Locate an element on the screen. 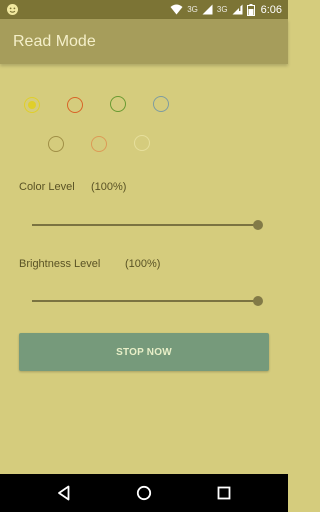 The image size is (320, 512). color-swatch-red is located at coordinates (75, 105).